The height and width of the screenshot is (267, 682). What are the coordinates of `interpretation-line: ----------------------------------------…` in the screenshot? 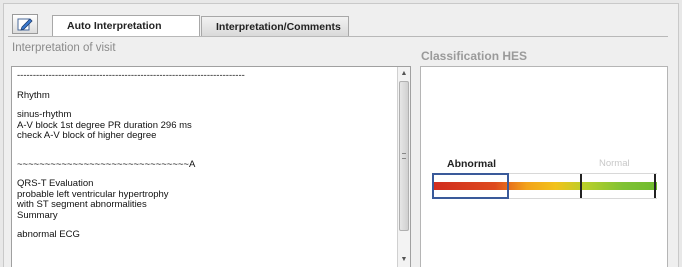 It's located at (131, 75).